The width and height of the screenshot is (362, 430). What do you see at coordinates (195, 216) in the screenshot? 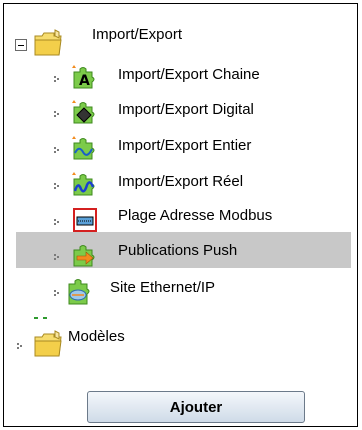
I see `tree-item-label: Plage Adresse Modbus` at bounding box center [195, 216].